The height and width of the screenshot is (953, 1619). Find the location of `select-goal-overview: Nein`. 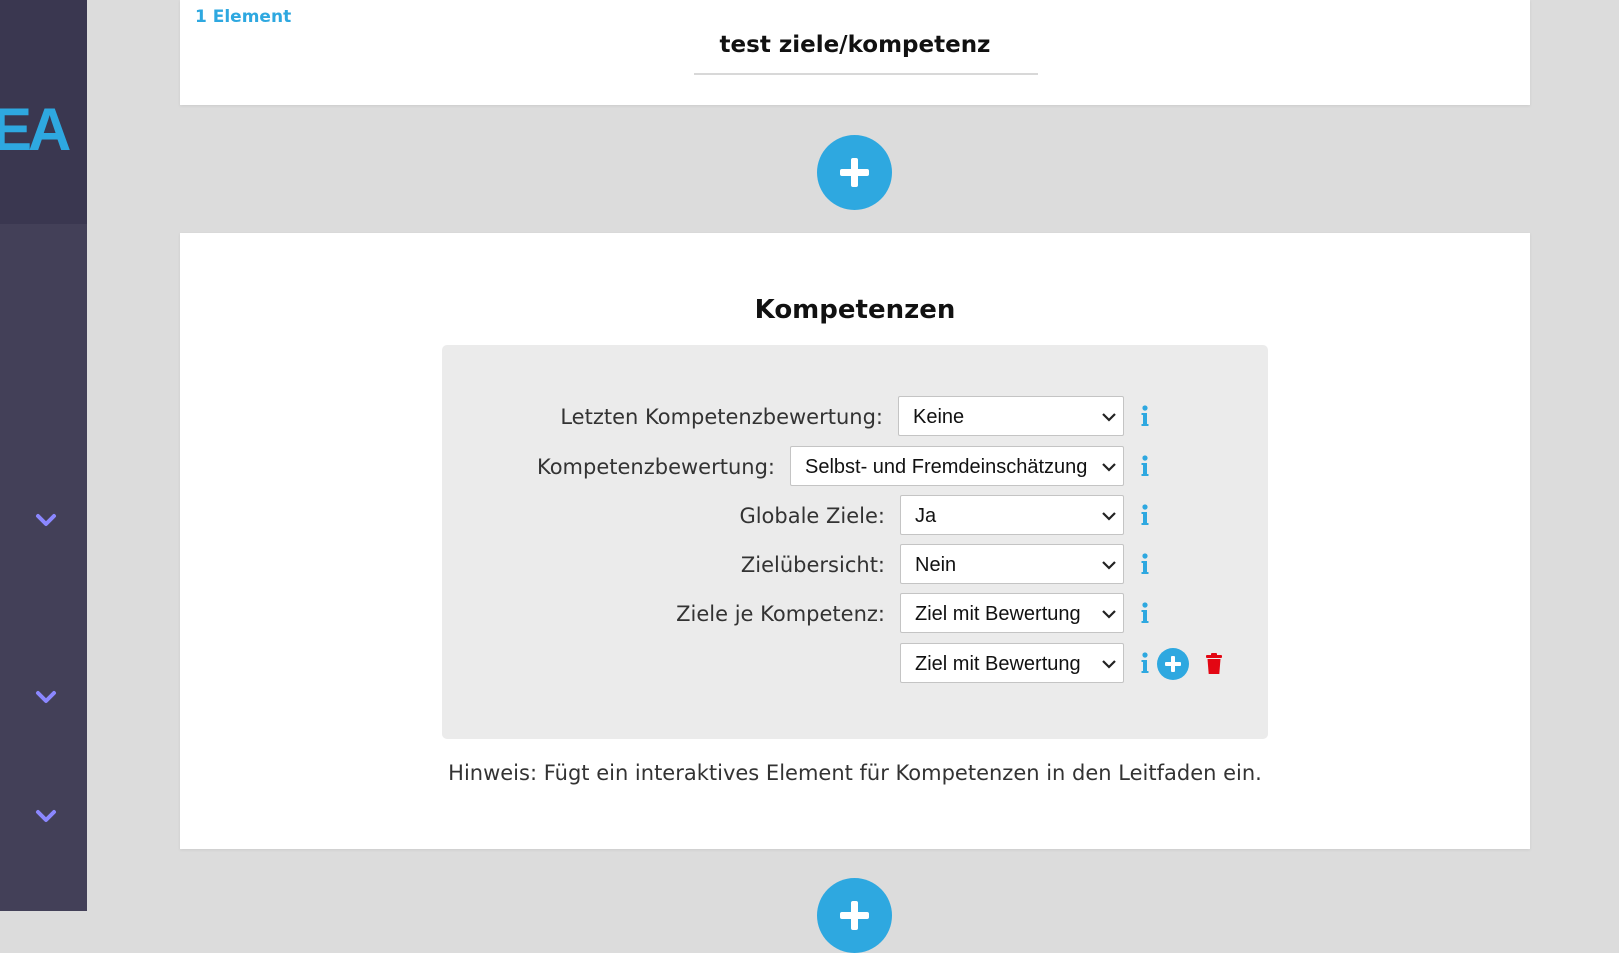

select-goal-overview: Nein is located at coordinates (1012, 564).